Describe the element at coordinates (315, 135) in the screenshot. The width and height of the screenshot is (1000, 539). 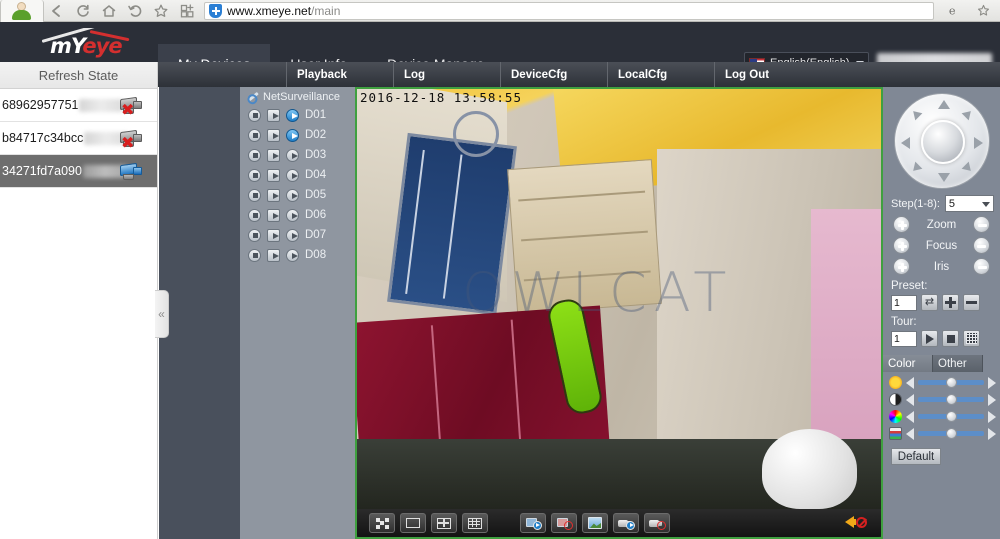
I see `channel-label: D02` at that location.